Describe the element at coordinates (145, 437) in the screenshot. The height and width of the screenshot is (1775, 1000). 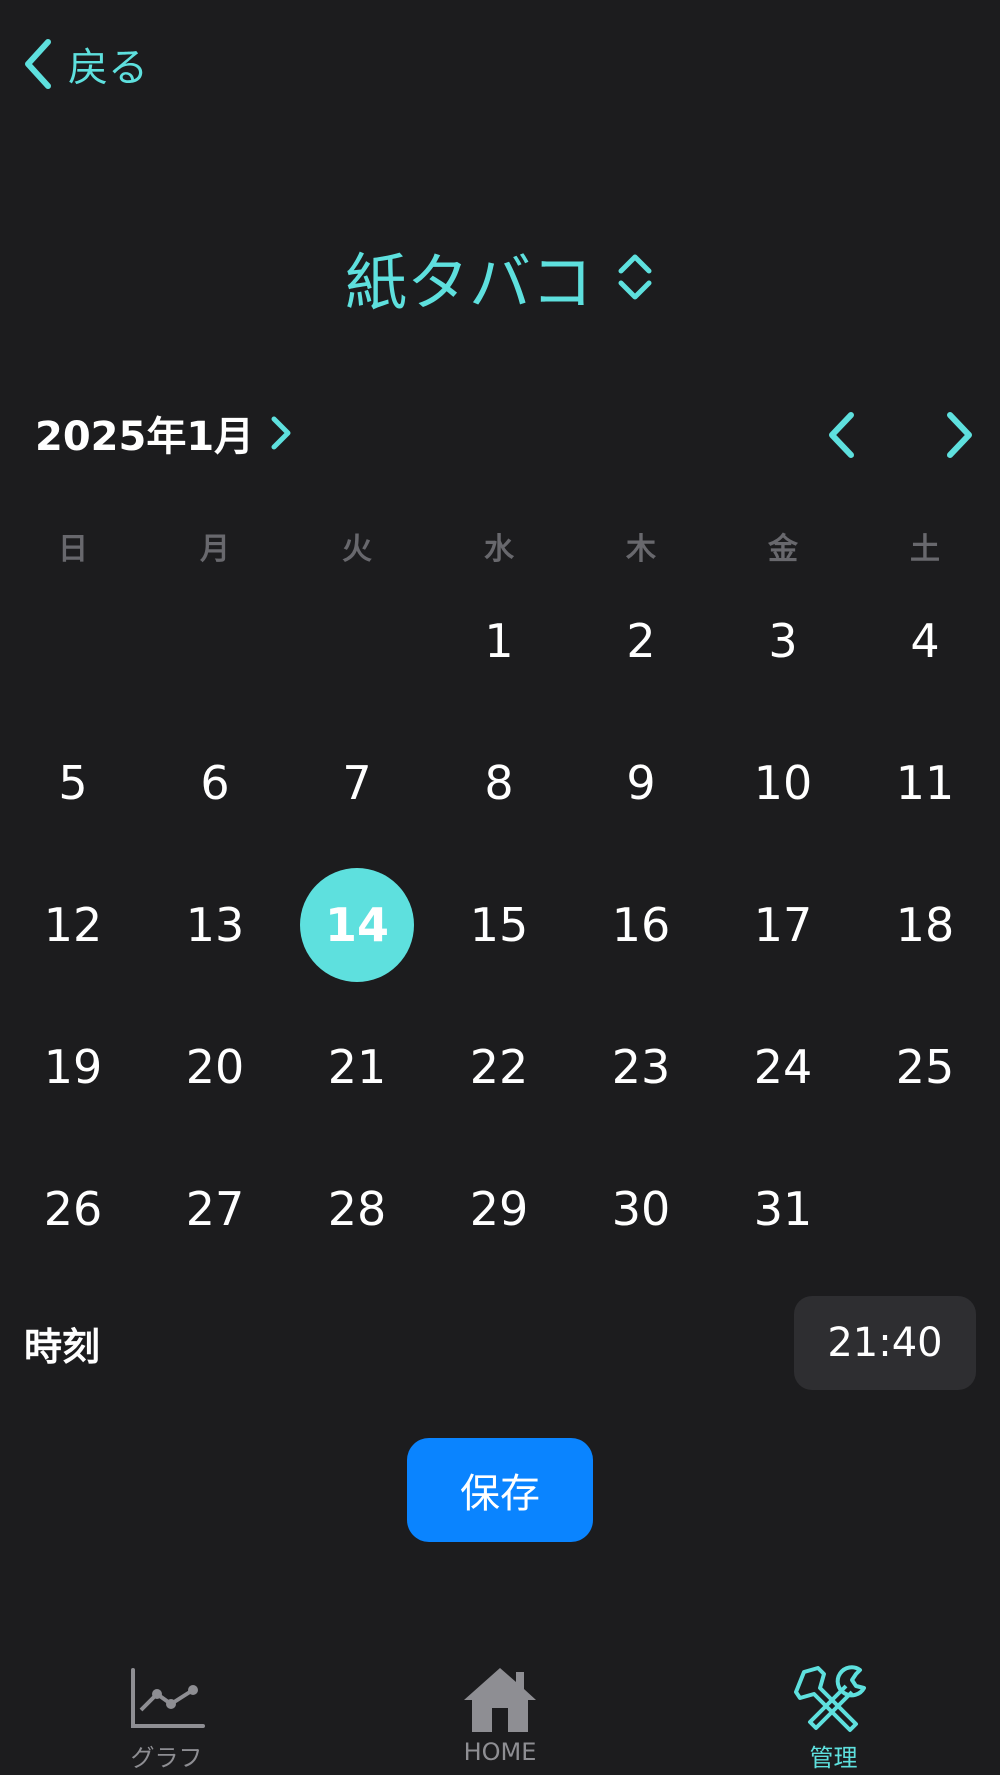
I see `month-label: 2025年1月` at that location.